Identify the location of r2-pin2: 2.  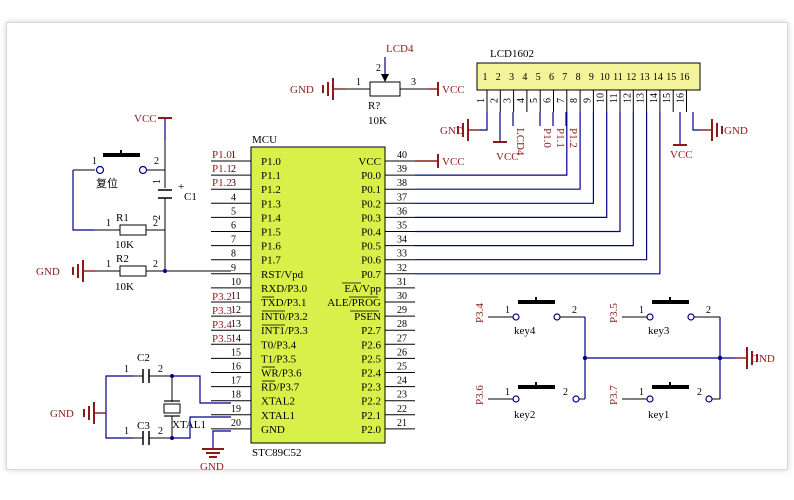
(155, 264).